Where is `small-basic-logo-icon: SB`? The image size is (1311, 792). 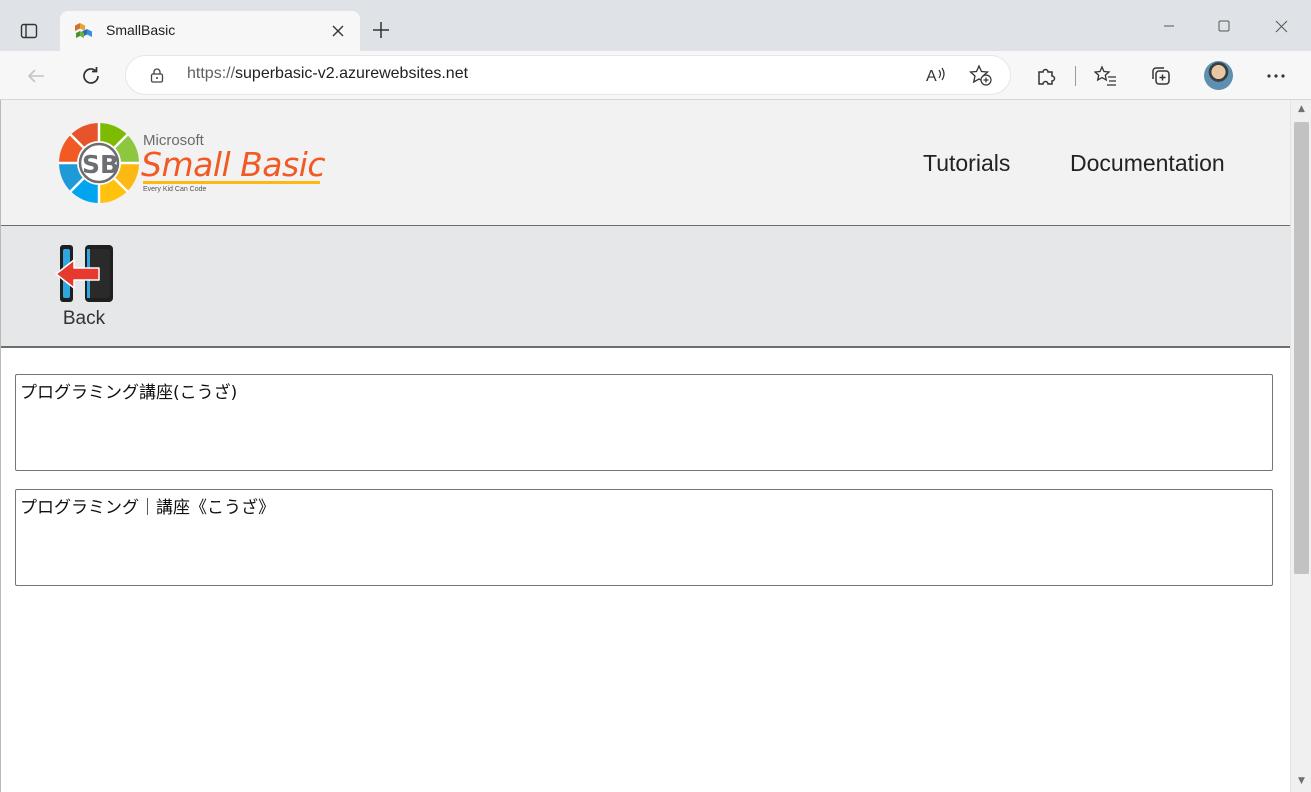 small-basic-logo-icon: SB is located at coordinates (99, 163).